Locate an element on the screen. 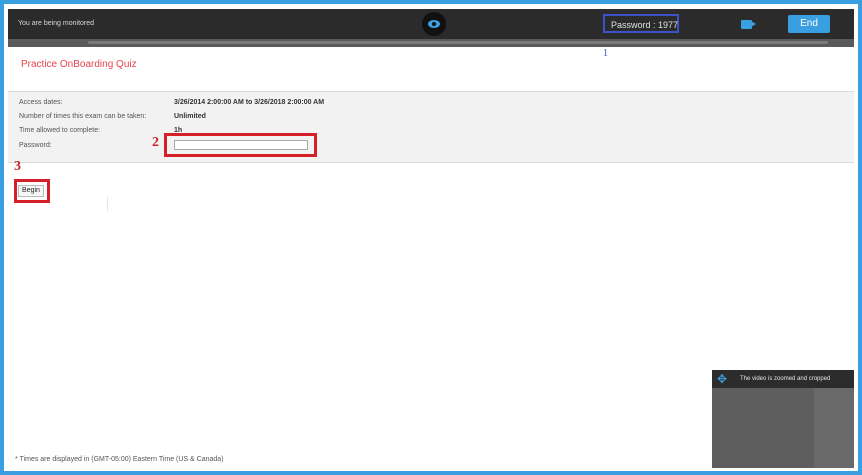 This screenshot has height=475, width=862. password-display: Password : 1977 is located at coordinates (645, 25).